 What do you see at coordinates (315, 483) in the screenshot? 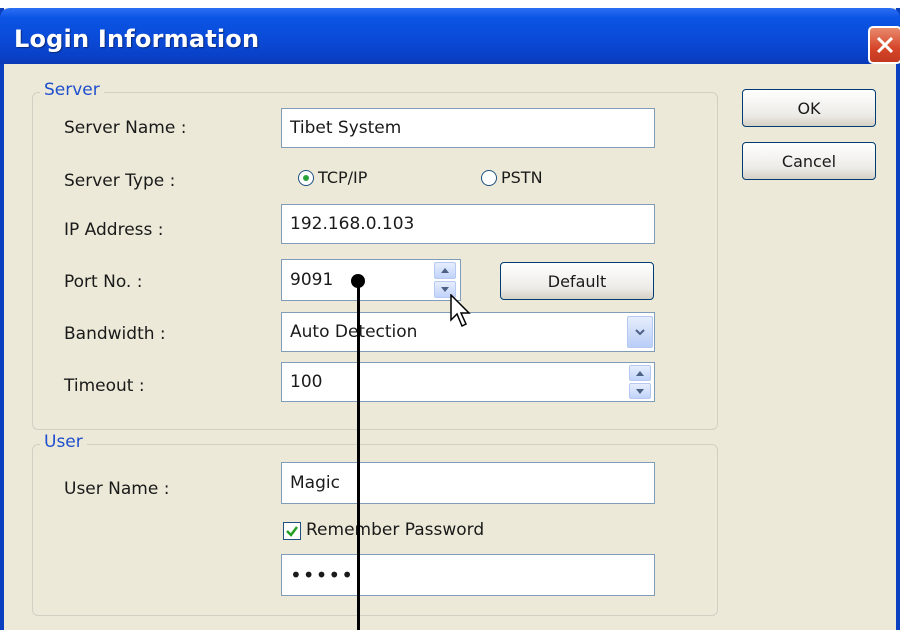
I see `user-name-value: Magic` at bounding box center [315, 483].